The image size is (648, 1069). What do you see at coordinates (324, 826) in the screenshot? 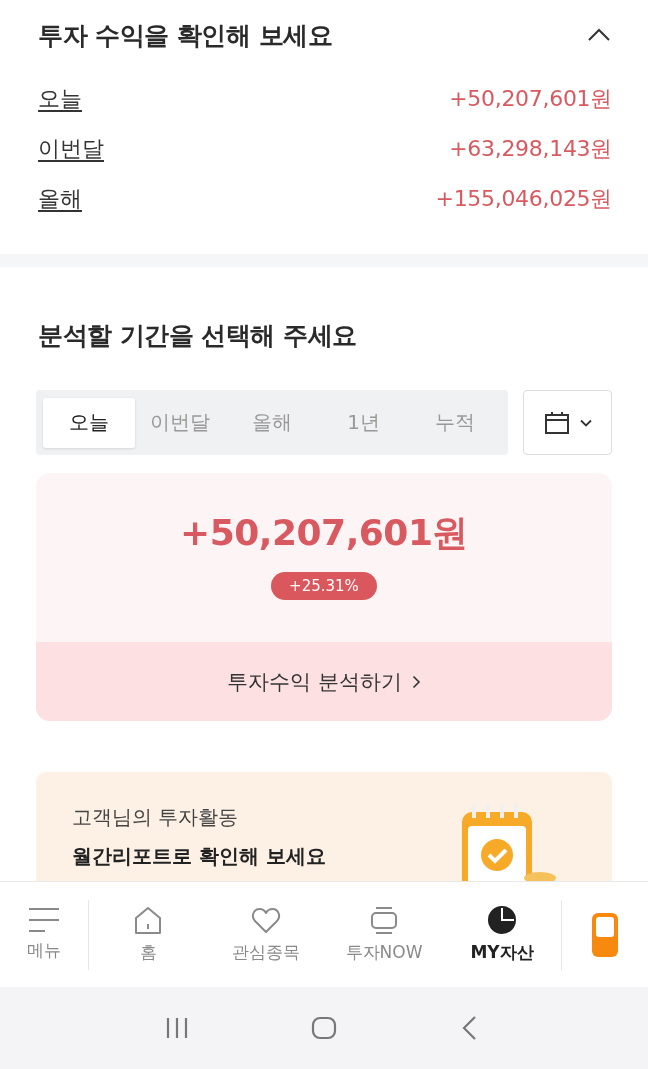
I see `promo-banner: 고객님의 투자활동 월간리포트로 확인해 보세요` at bounding box center [324, 826].